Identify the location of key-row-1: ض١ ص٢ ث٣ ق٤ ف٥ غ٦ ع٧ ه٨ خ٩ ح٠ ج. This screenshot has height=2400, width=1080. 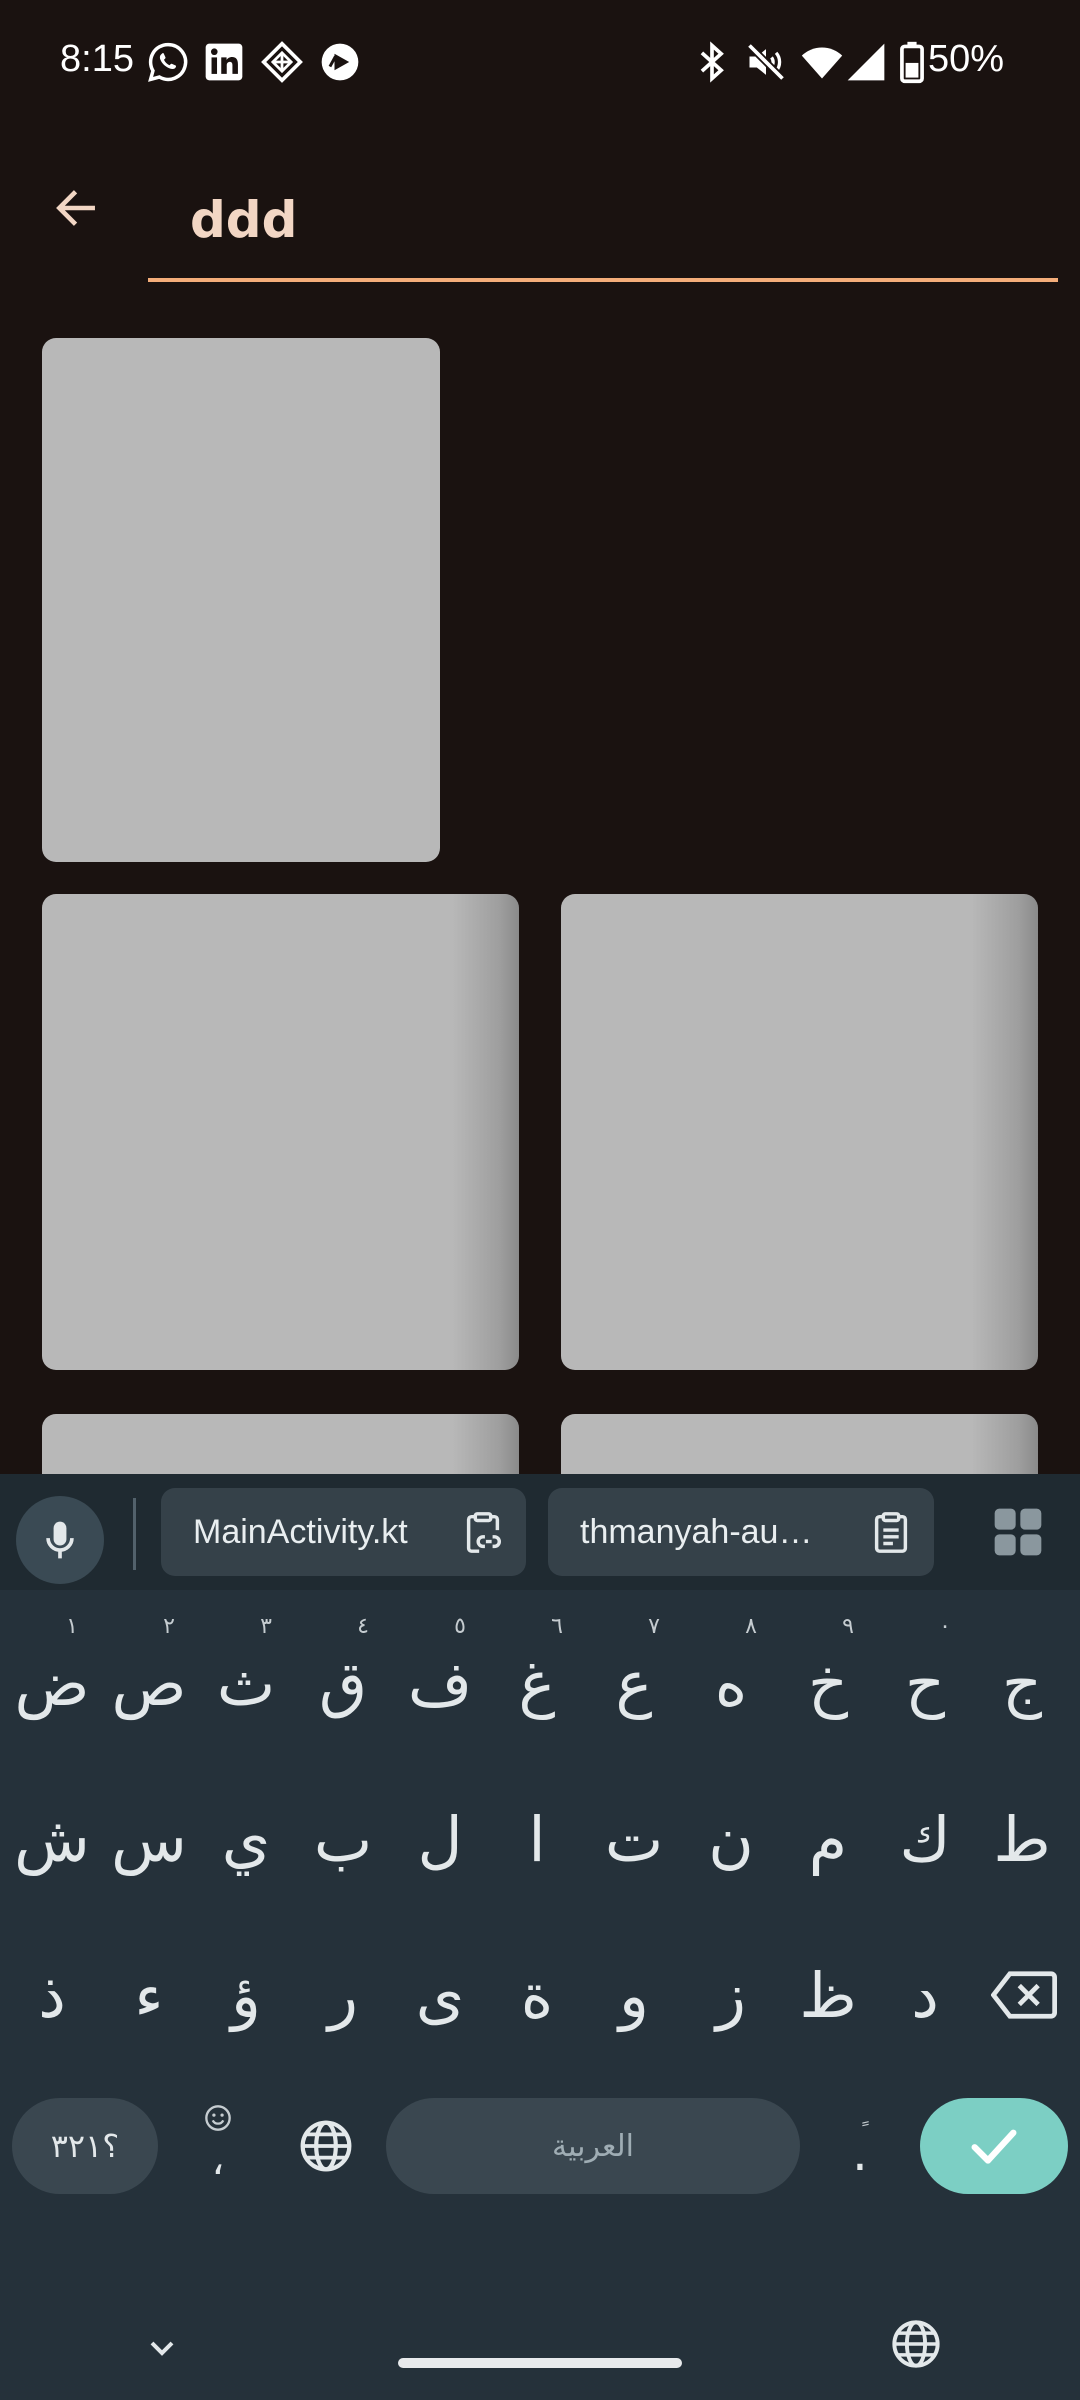
(540, 1683).